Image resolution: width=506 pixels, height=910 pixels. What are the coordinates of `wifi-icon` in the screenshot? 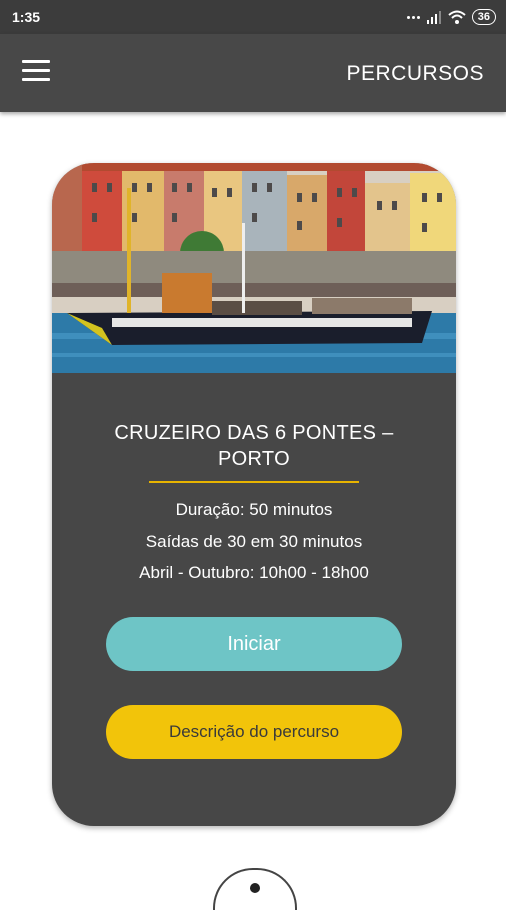 It's located at (457, 17).